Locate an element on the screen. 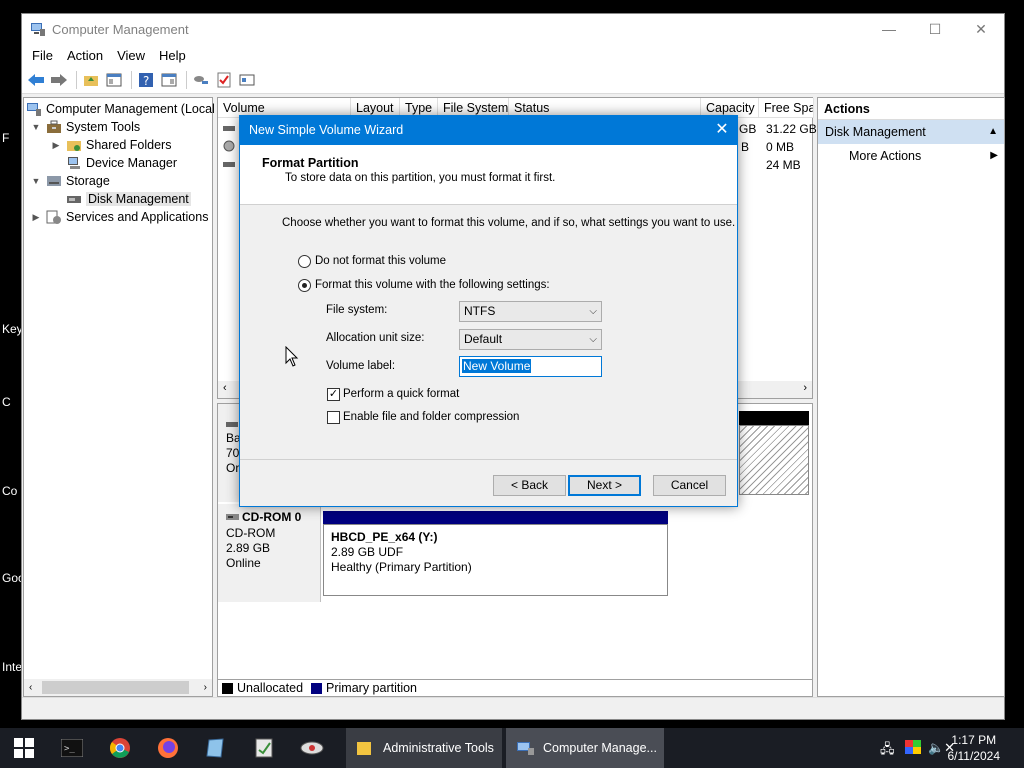 This screenshot has height=768, width=1024. firefox-icon is located at coordinates (168, 748).